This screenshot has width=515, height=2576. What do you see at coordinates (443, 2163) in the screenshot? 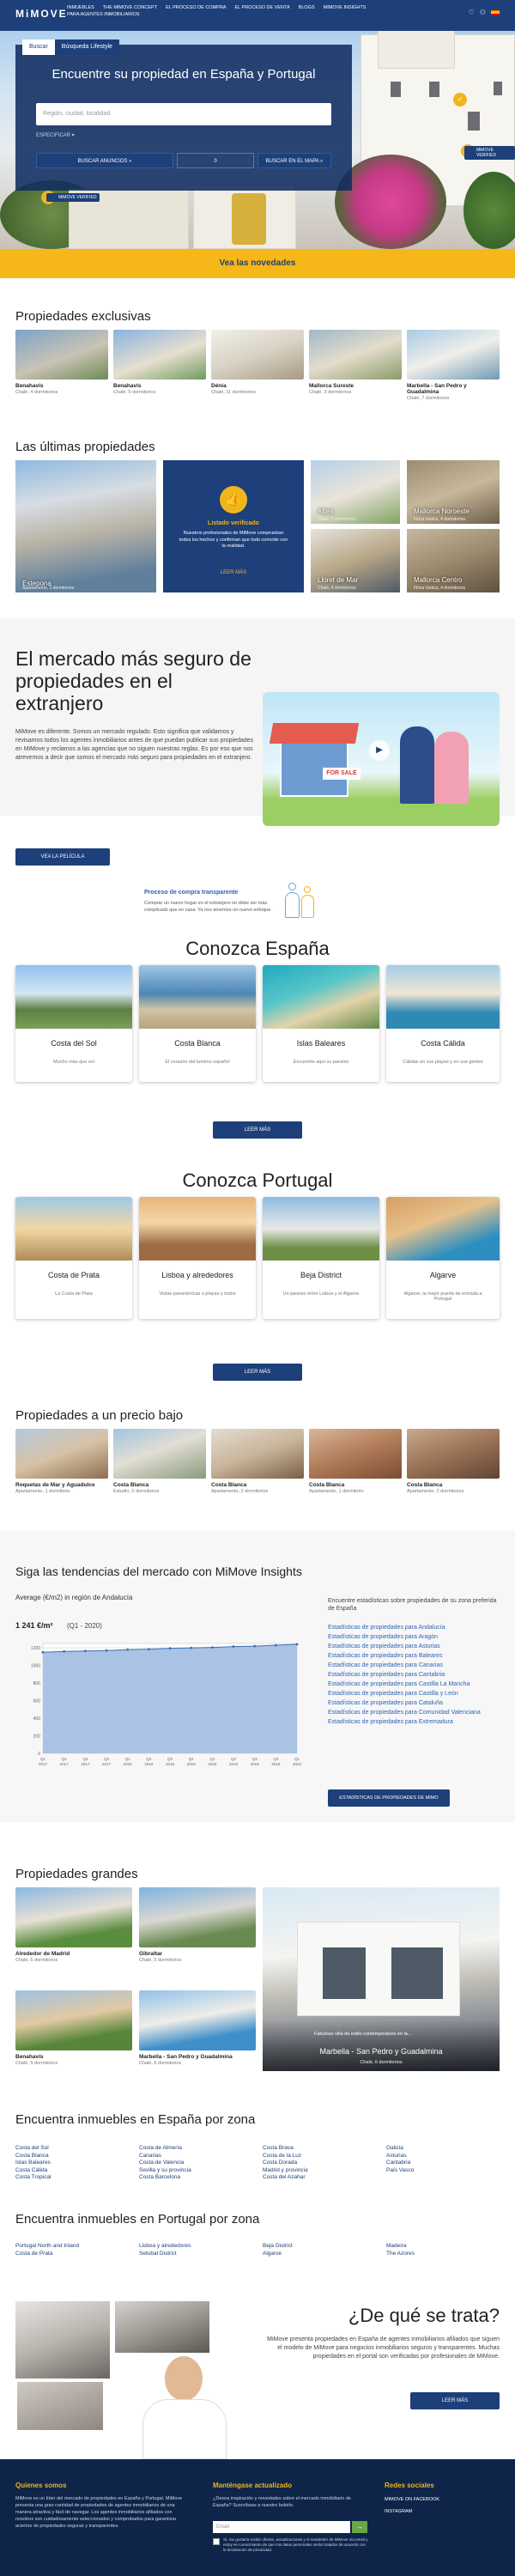
I see `zone-link: Cantabria` at bounding box center [443, 2163].